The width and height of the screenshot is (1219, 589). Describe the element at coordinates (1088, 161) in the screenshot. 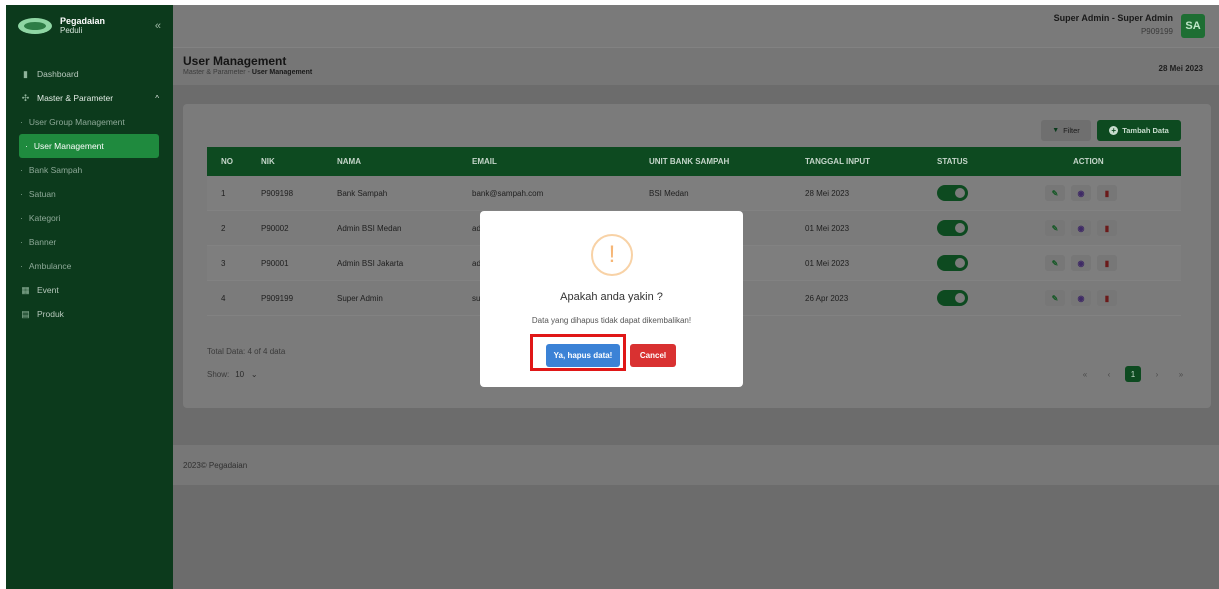

I see `column-header: ACTION` at that location.